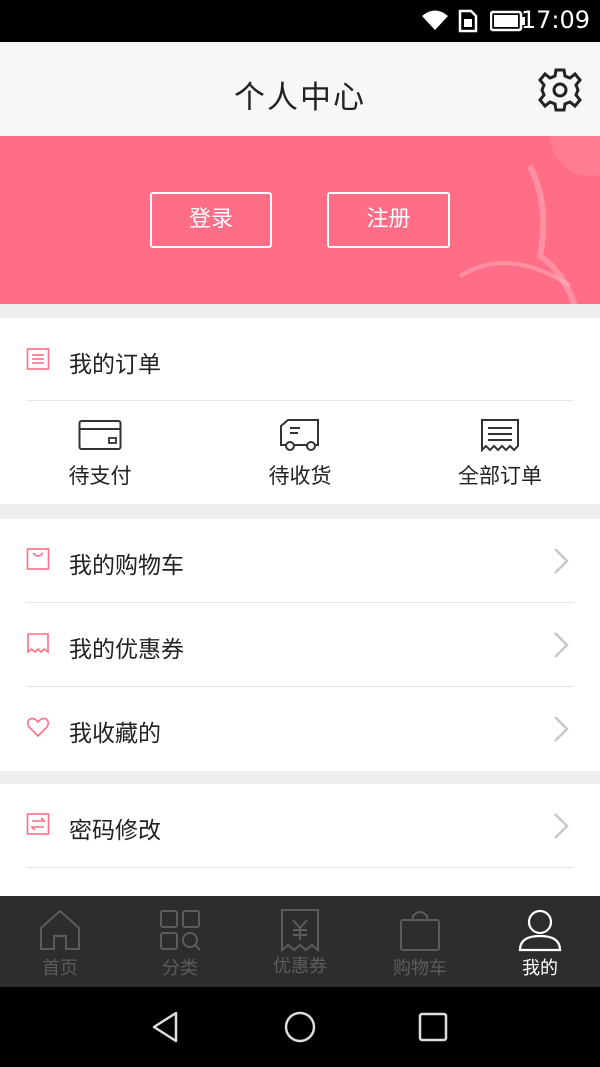 The image size is (600, 1067). I want to click on menu-item-cart-label: 我的购物车, so click(126, 566).